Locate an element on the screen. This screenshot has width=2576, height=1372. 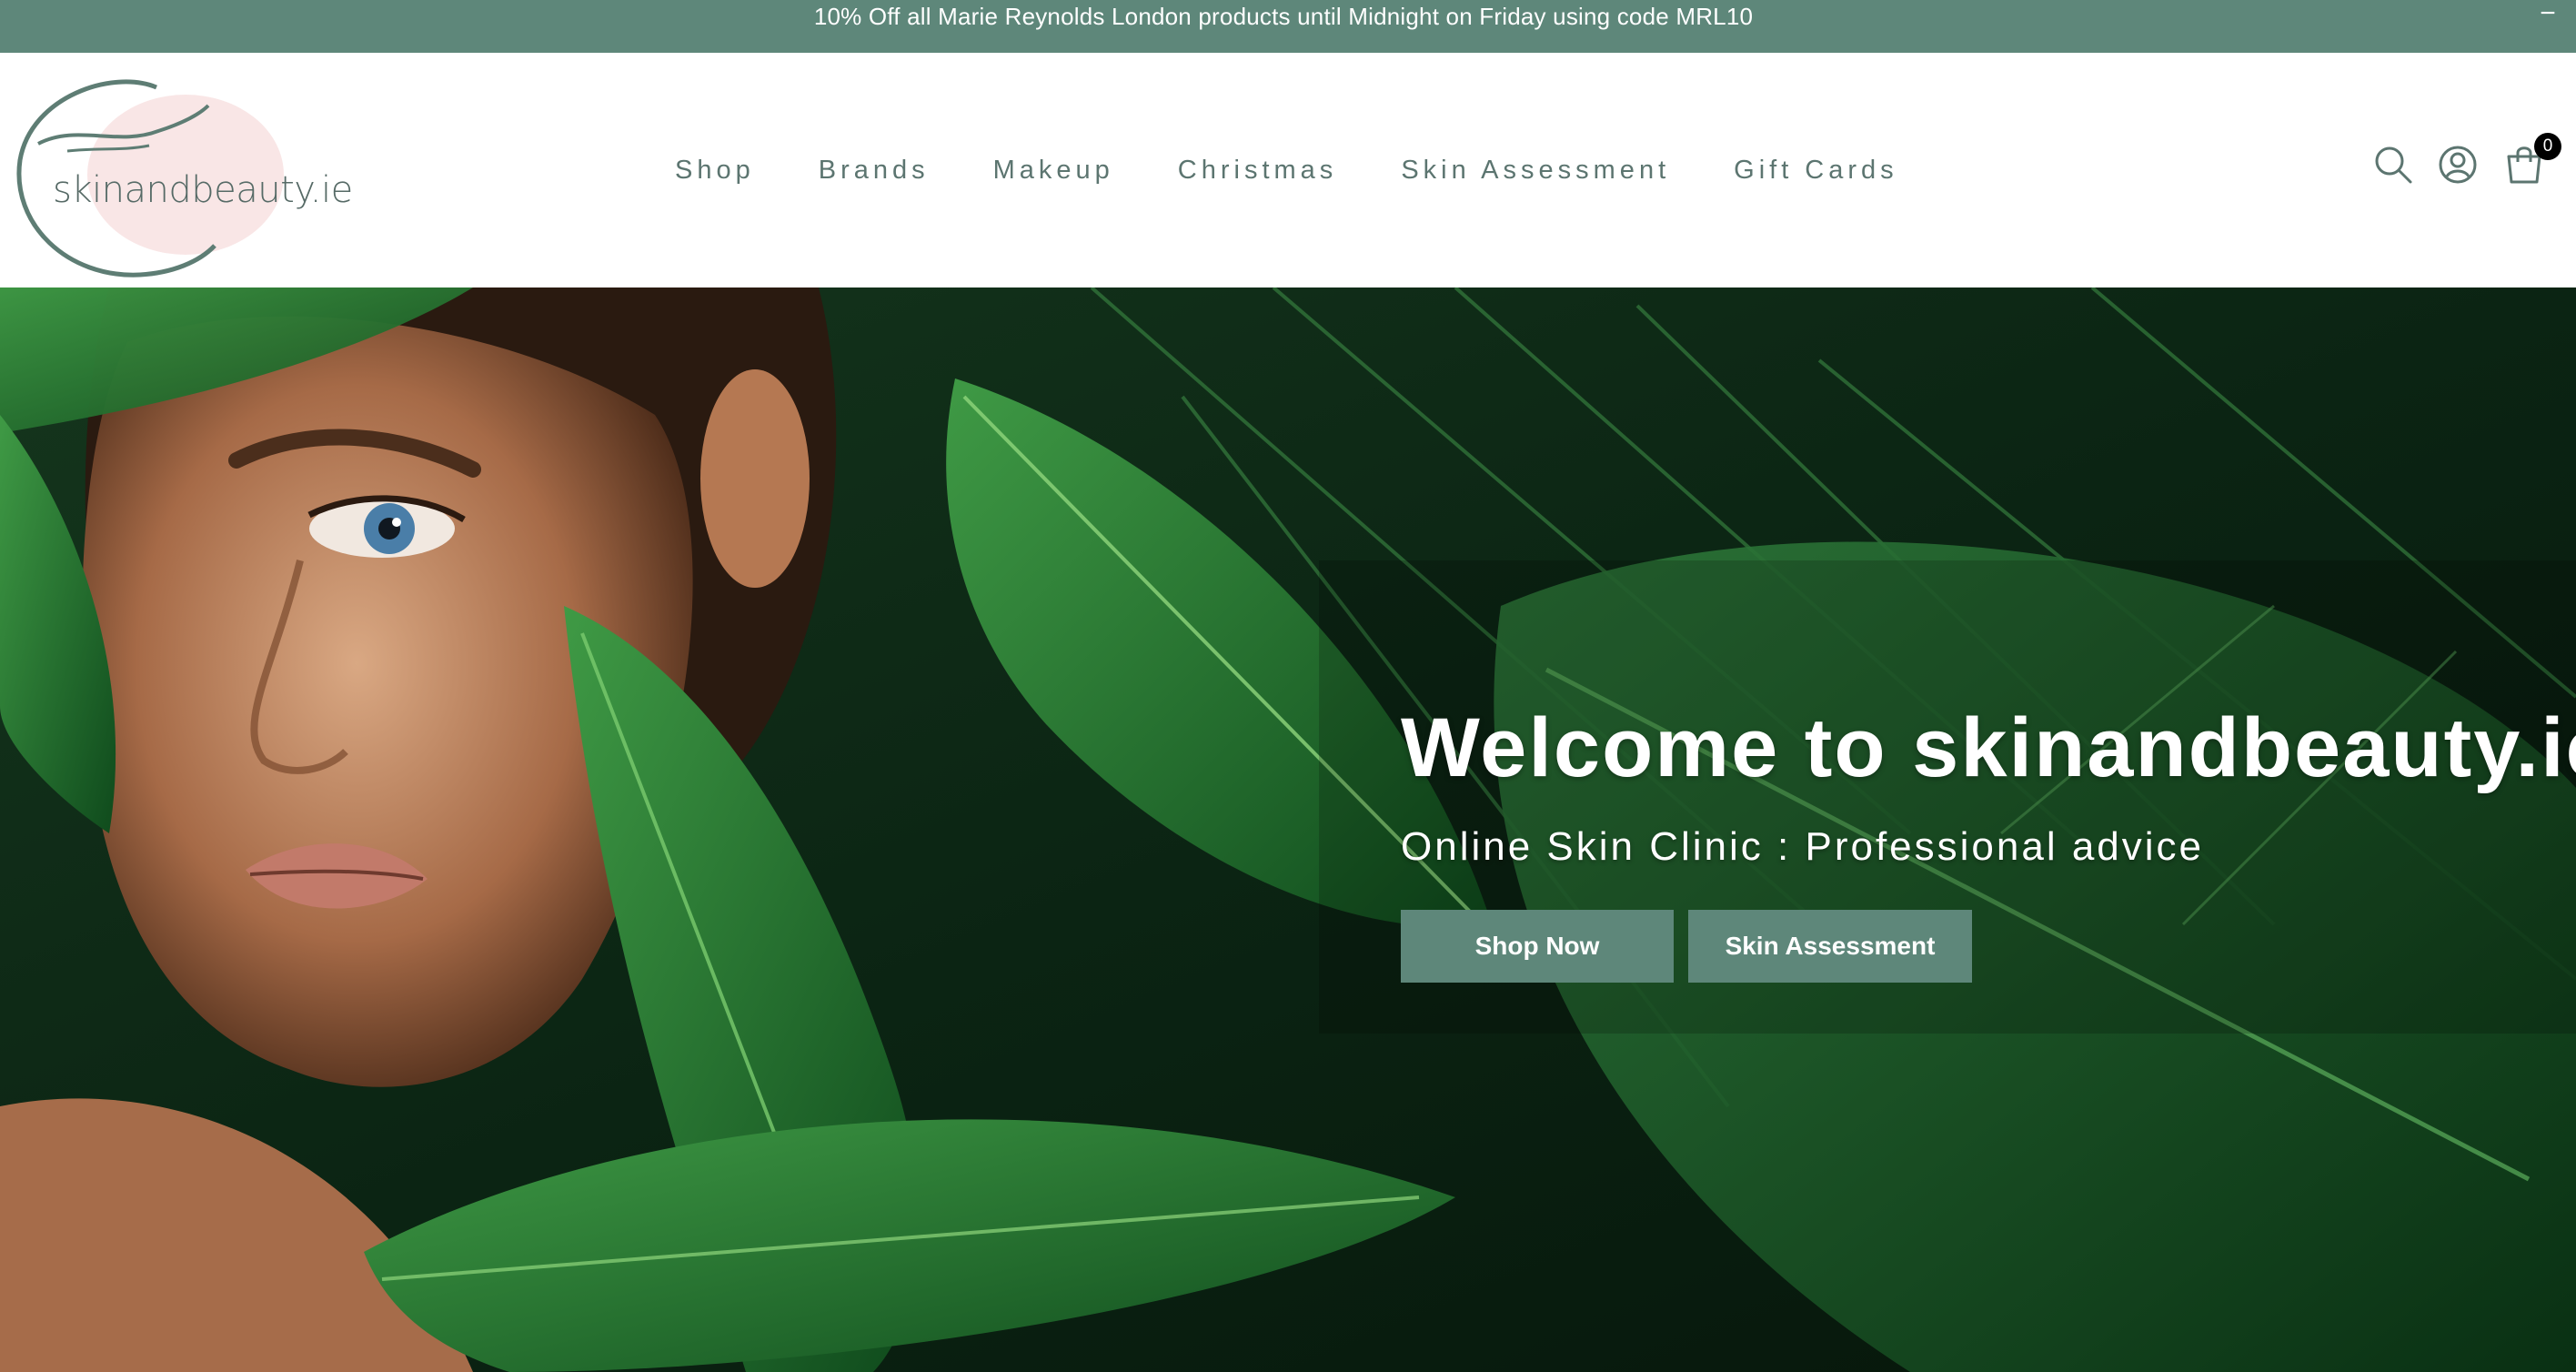
site-logo: skinandbeauty.ie is located at coordinates (183, 169).